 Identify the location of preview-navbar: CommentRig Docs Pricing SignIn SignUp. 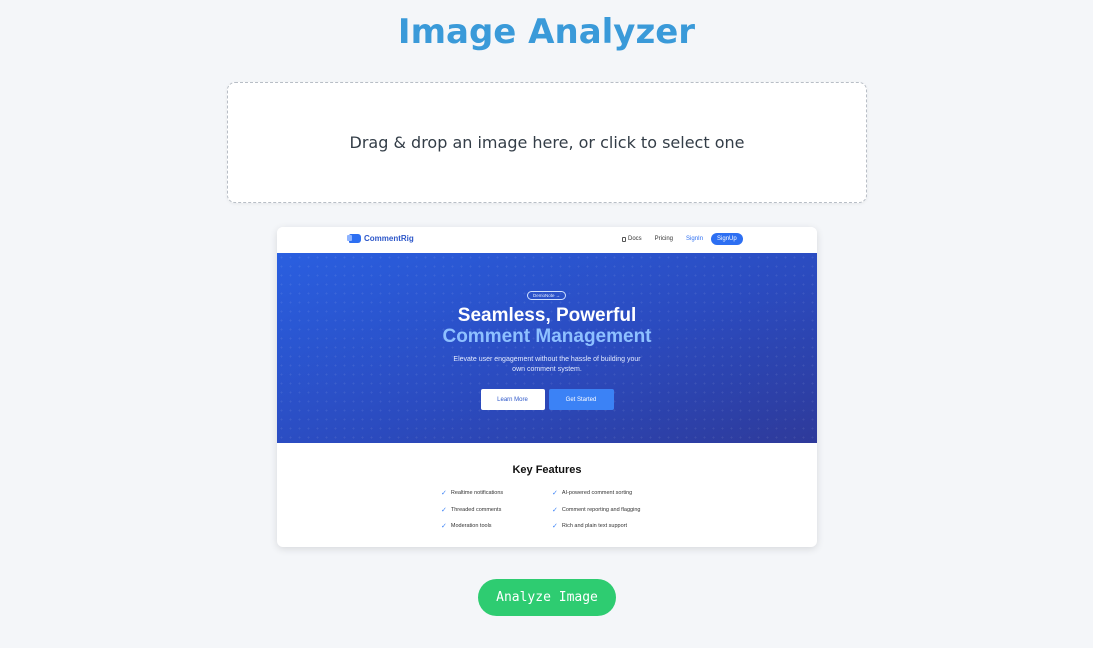
(547, 240).